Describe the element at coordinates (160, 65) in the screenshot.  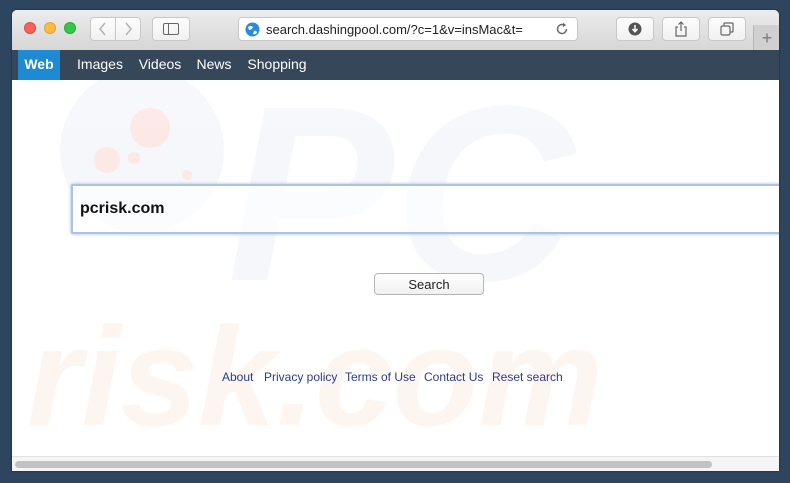
I see `tab-videos: Videos` at that location.